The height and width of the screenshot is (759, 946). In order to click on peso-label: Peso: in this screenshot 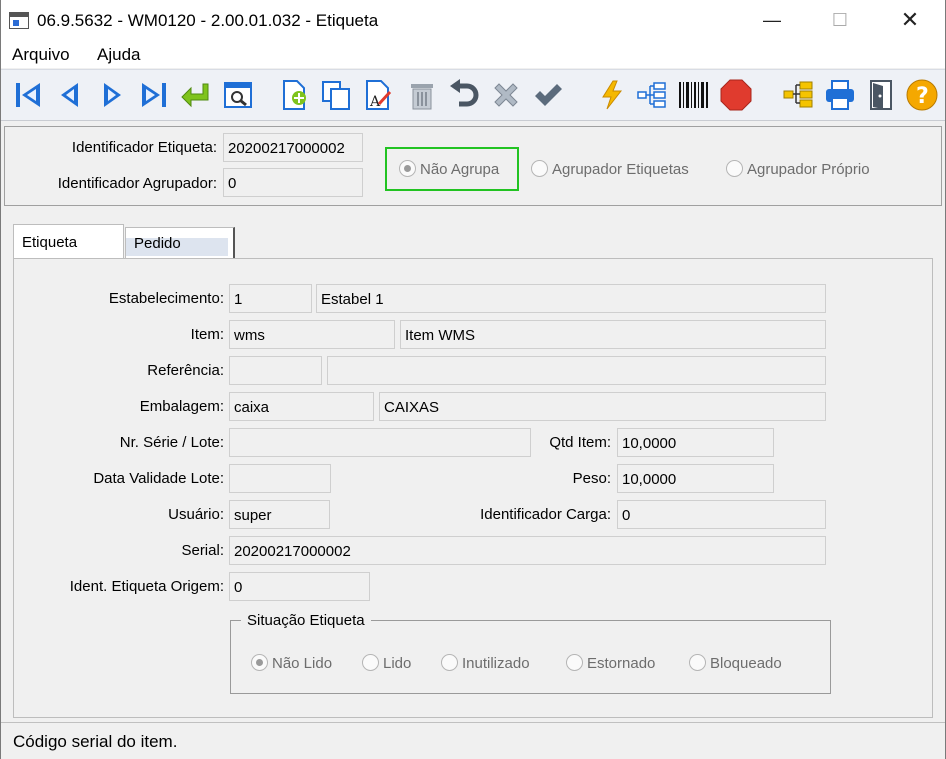, I will do `click(591, 478)`.